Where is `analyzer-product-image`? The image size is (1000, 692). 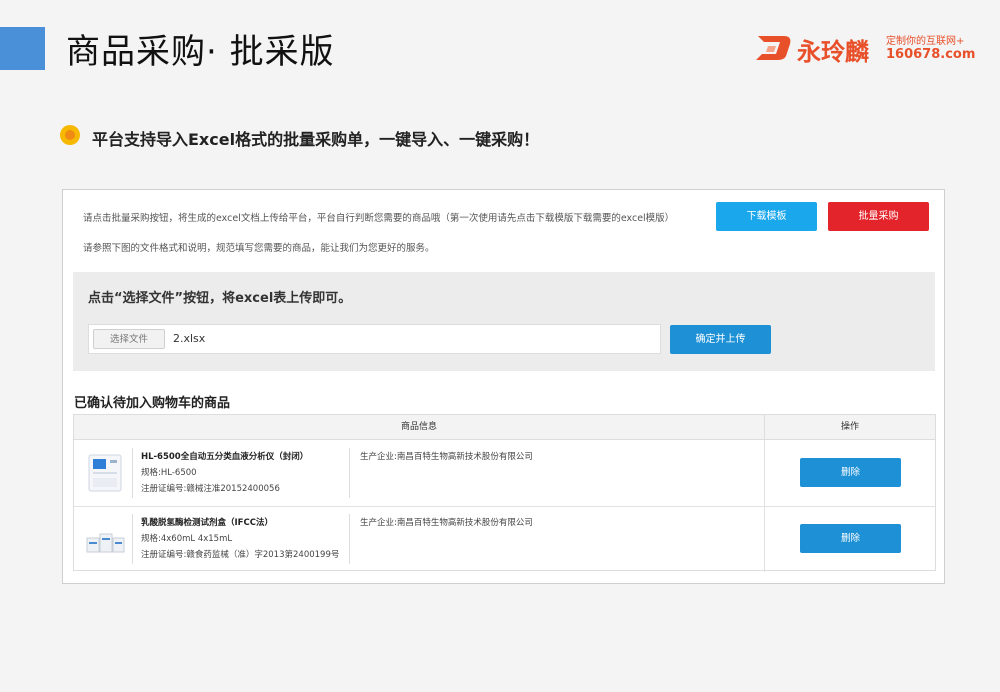
analyzer-product-image is located at coordinates (105, 473).